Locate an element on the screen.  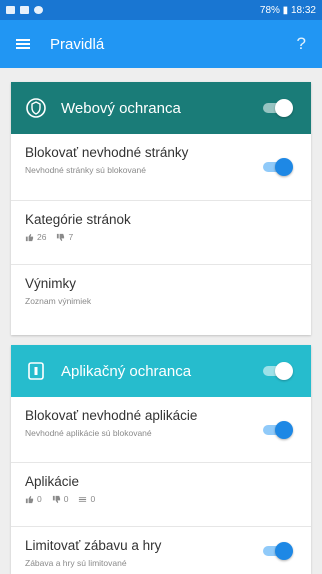
globe-shield-icon is located at coordinates (36, 108).